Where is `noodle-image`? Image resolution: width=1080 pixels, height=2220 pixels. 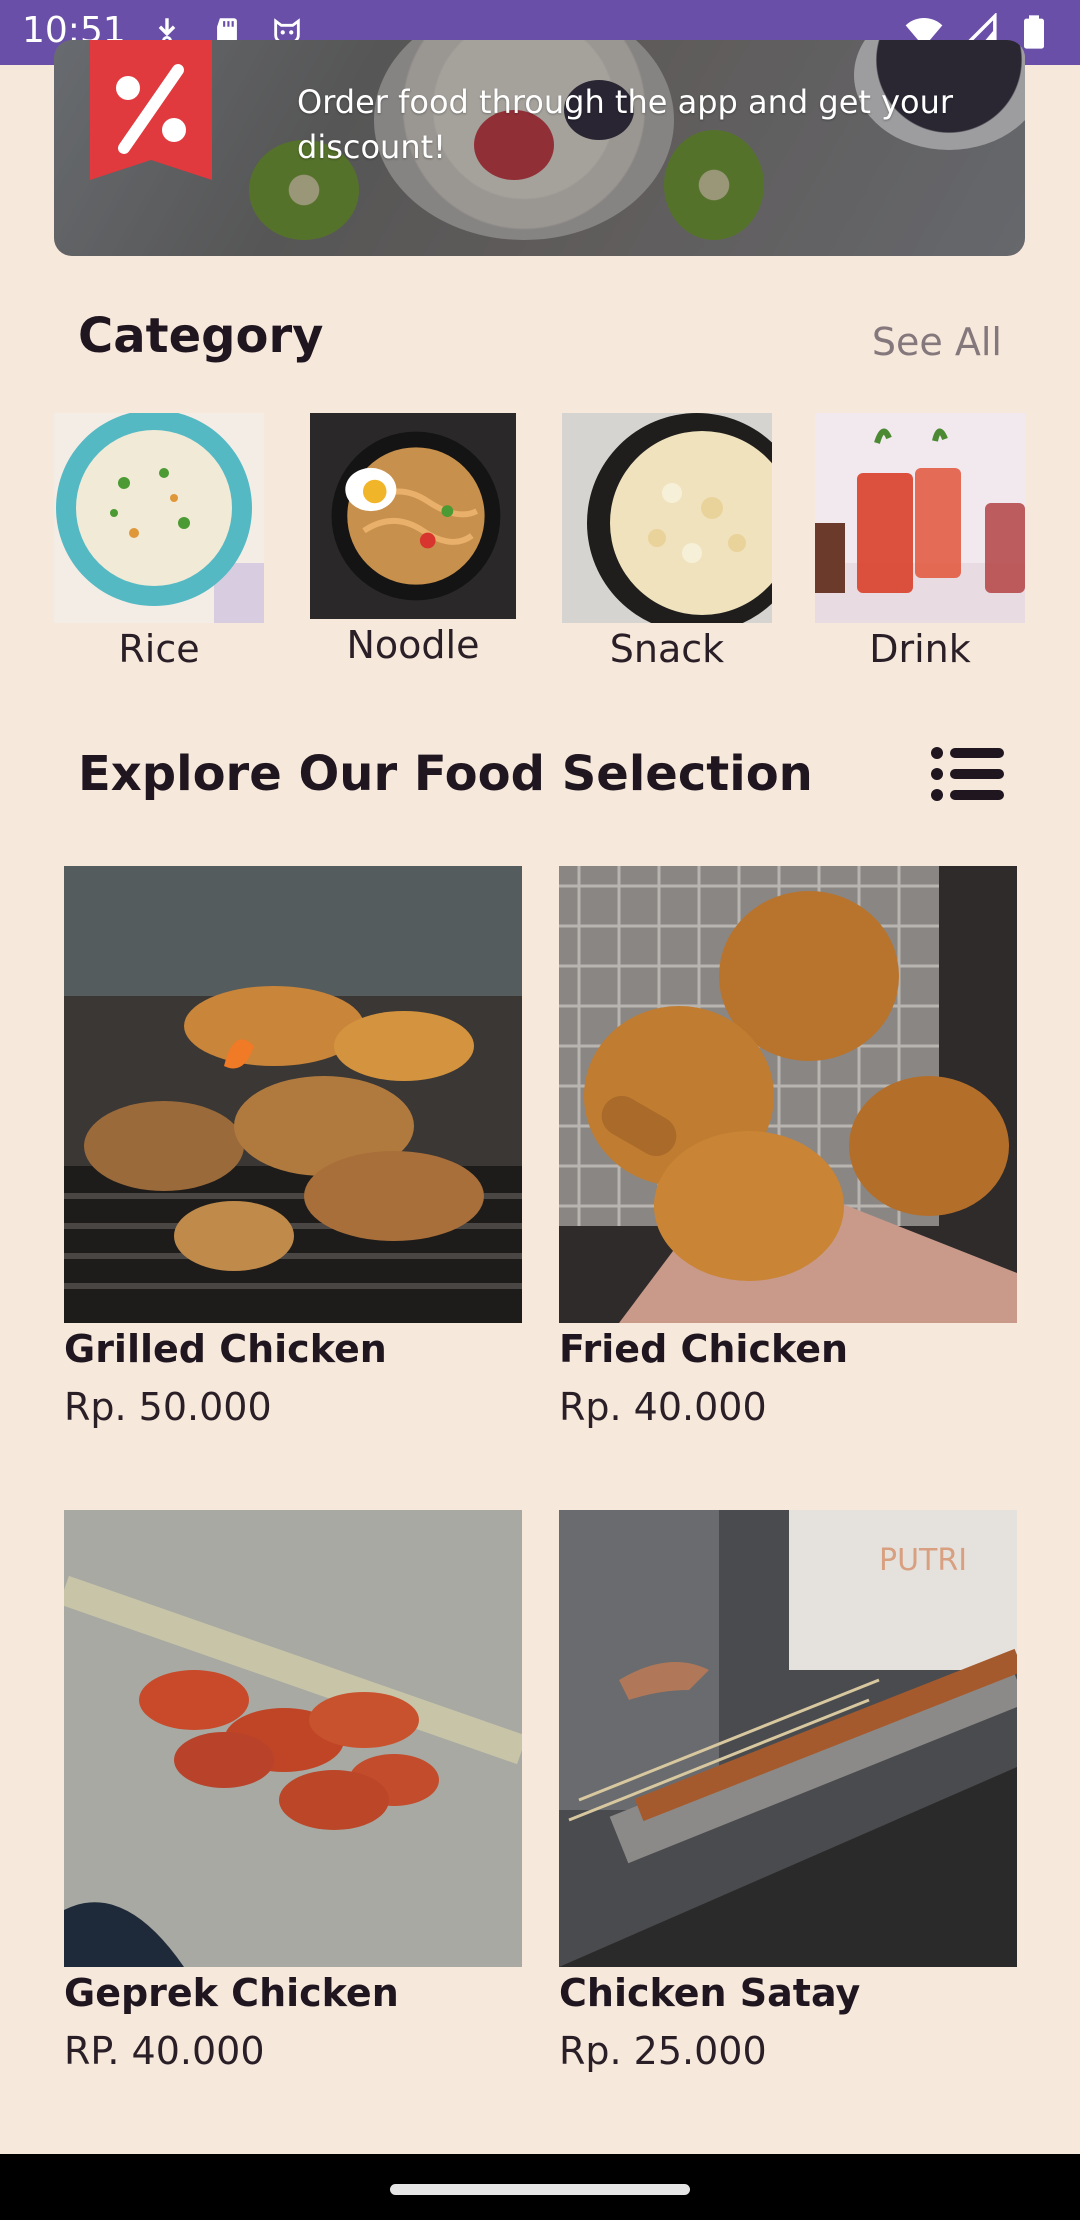
noodle-image is located at coordinates (413, 516).